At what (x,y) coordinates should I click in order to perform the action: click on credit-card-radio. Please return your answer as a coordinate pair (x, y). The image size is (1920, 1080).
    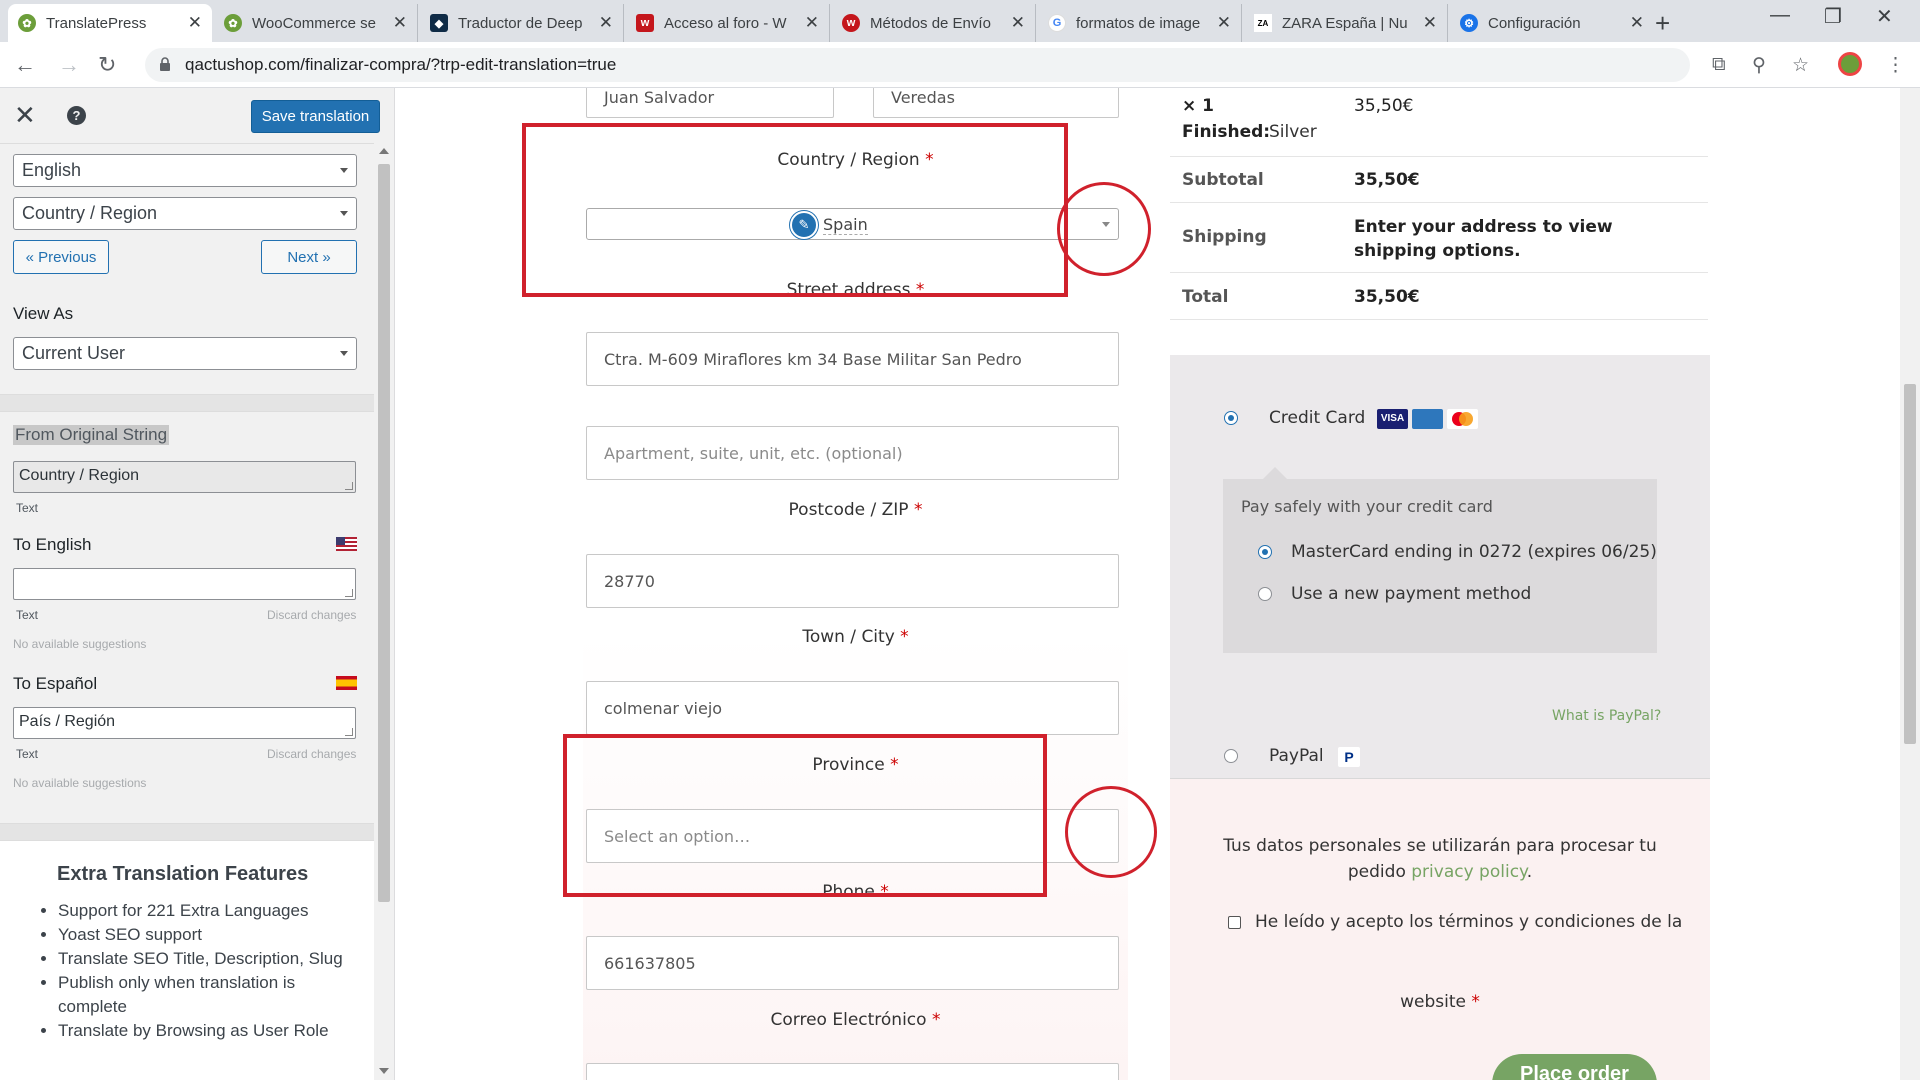
    Looking at the image, I should click on (1231, 418).